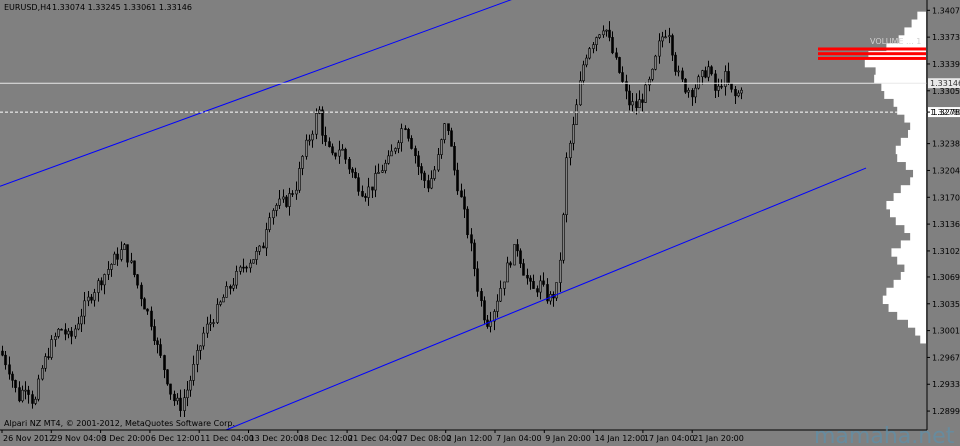 This screenshot has width=960, height=446. What do you see at coordinates (424, 438) in the screenshot?
I see `time-tick-label: 27 Dec 08:00` at bounding box center [424, 438].